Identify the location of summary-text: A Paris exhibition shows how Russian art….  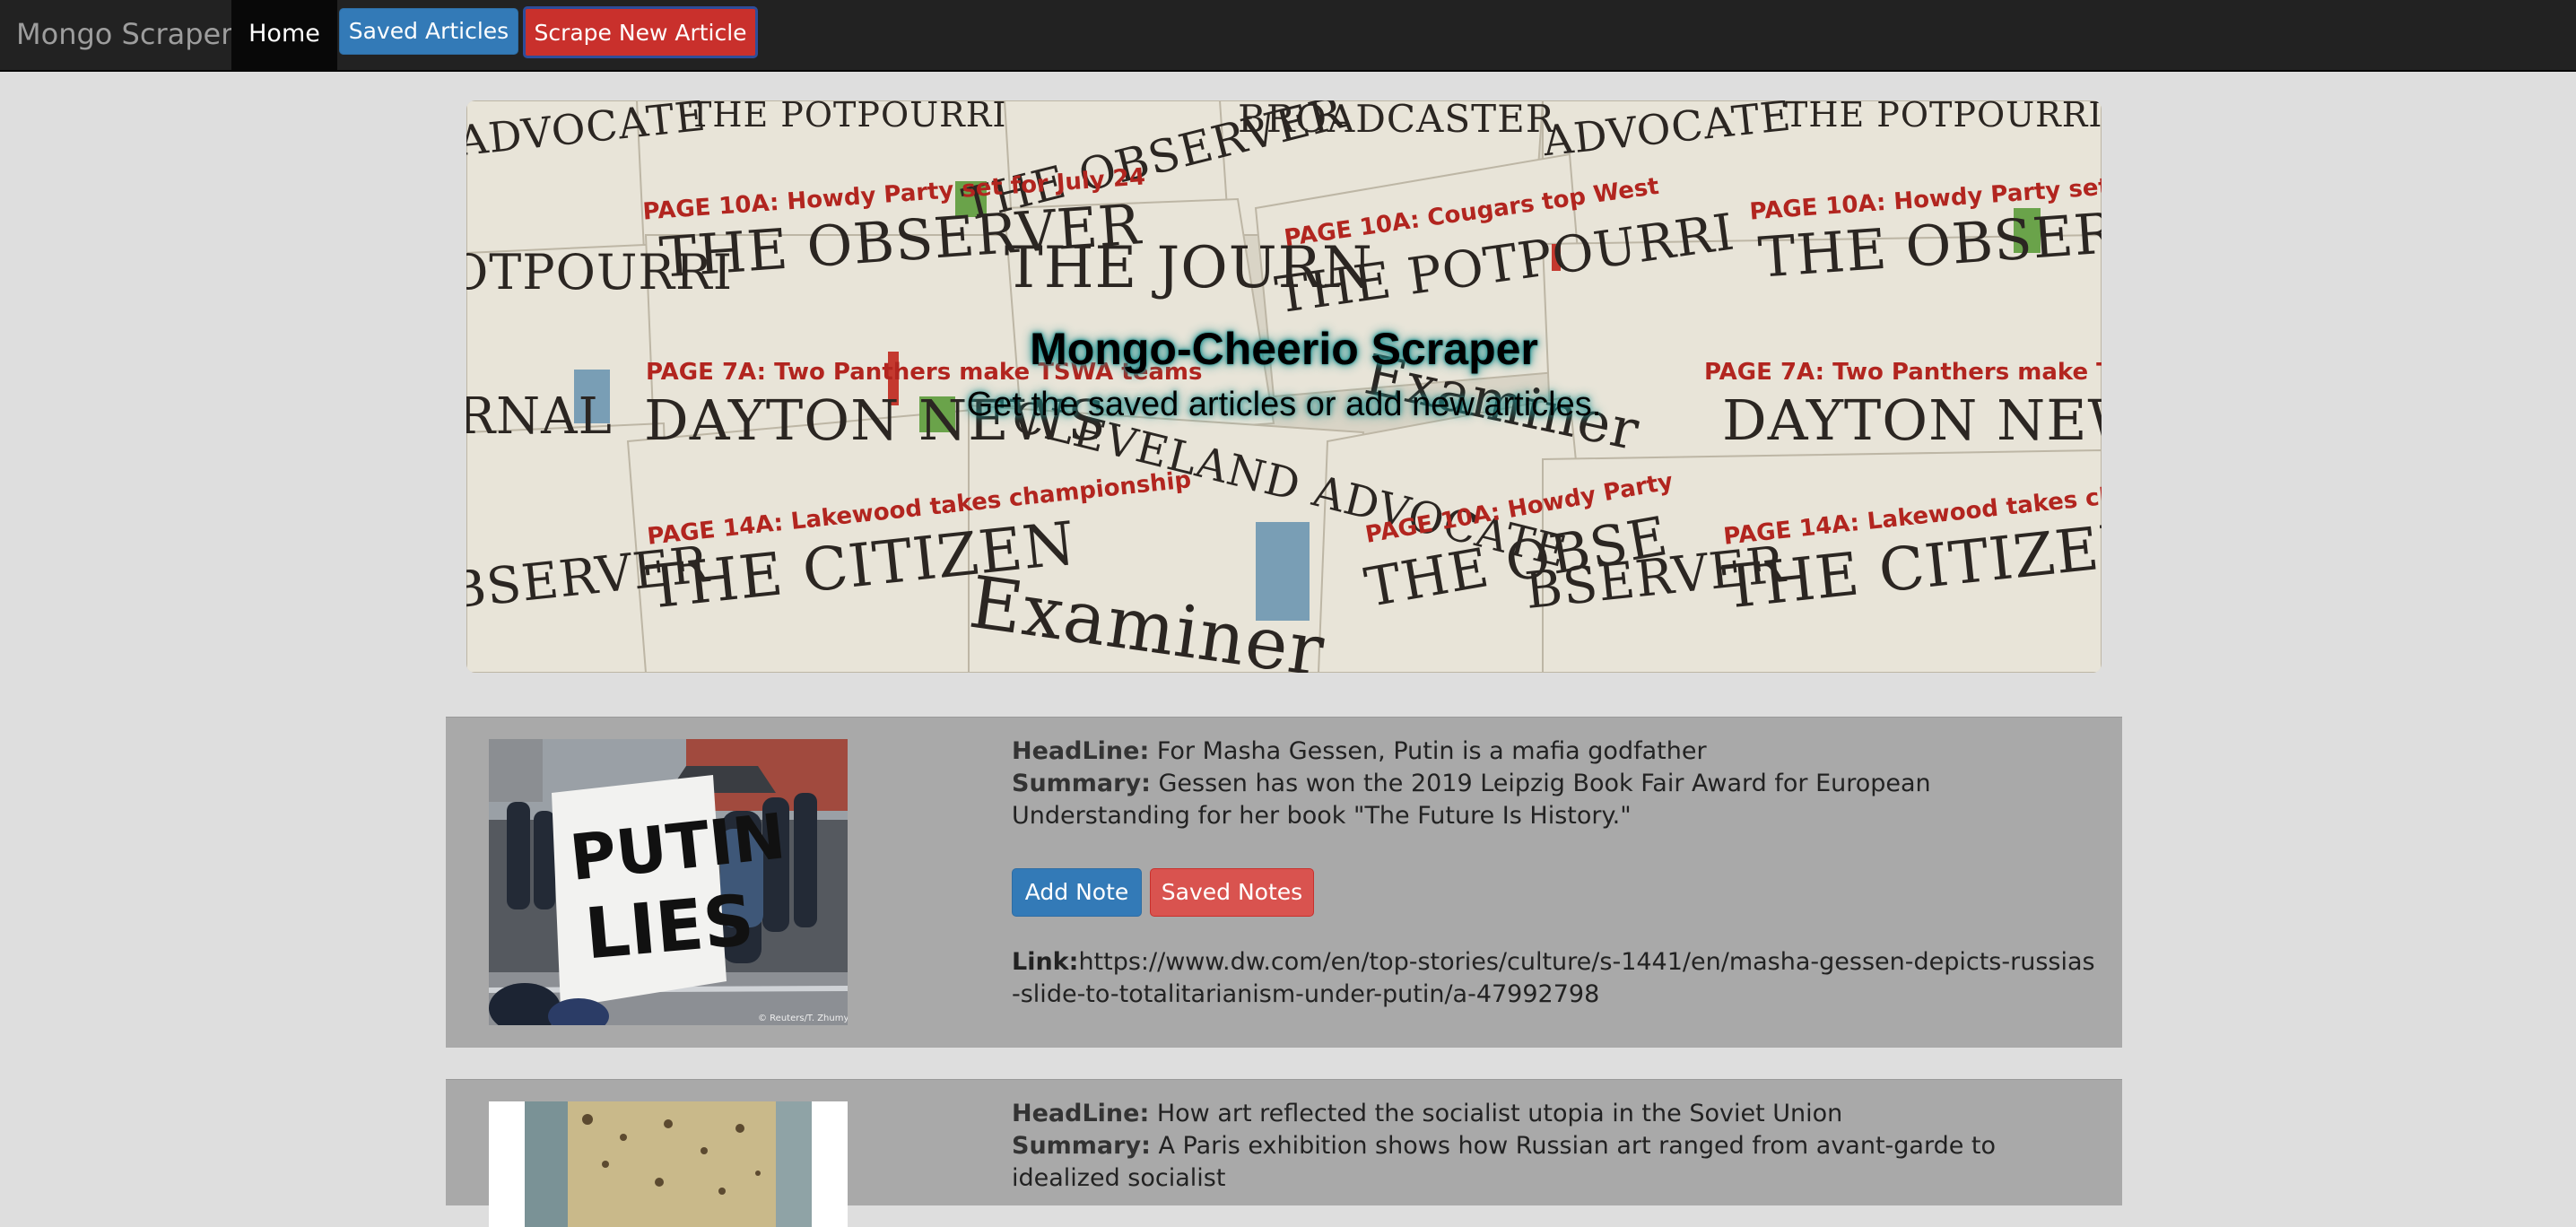
(1504, 1162).